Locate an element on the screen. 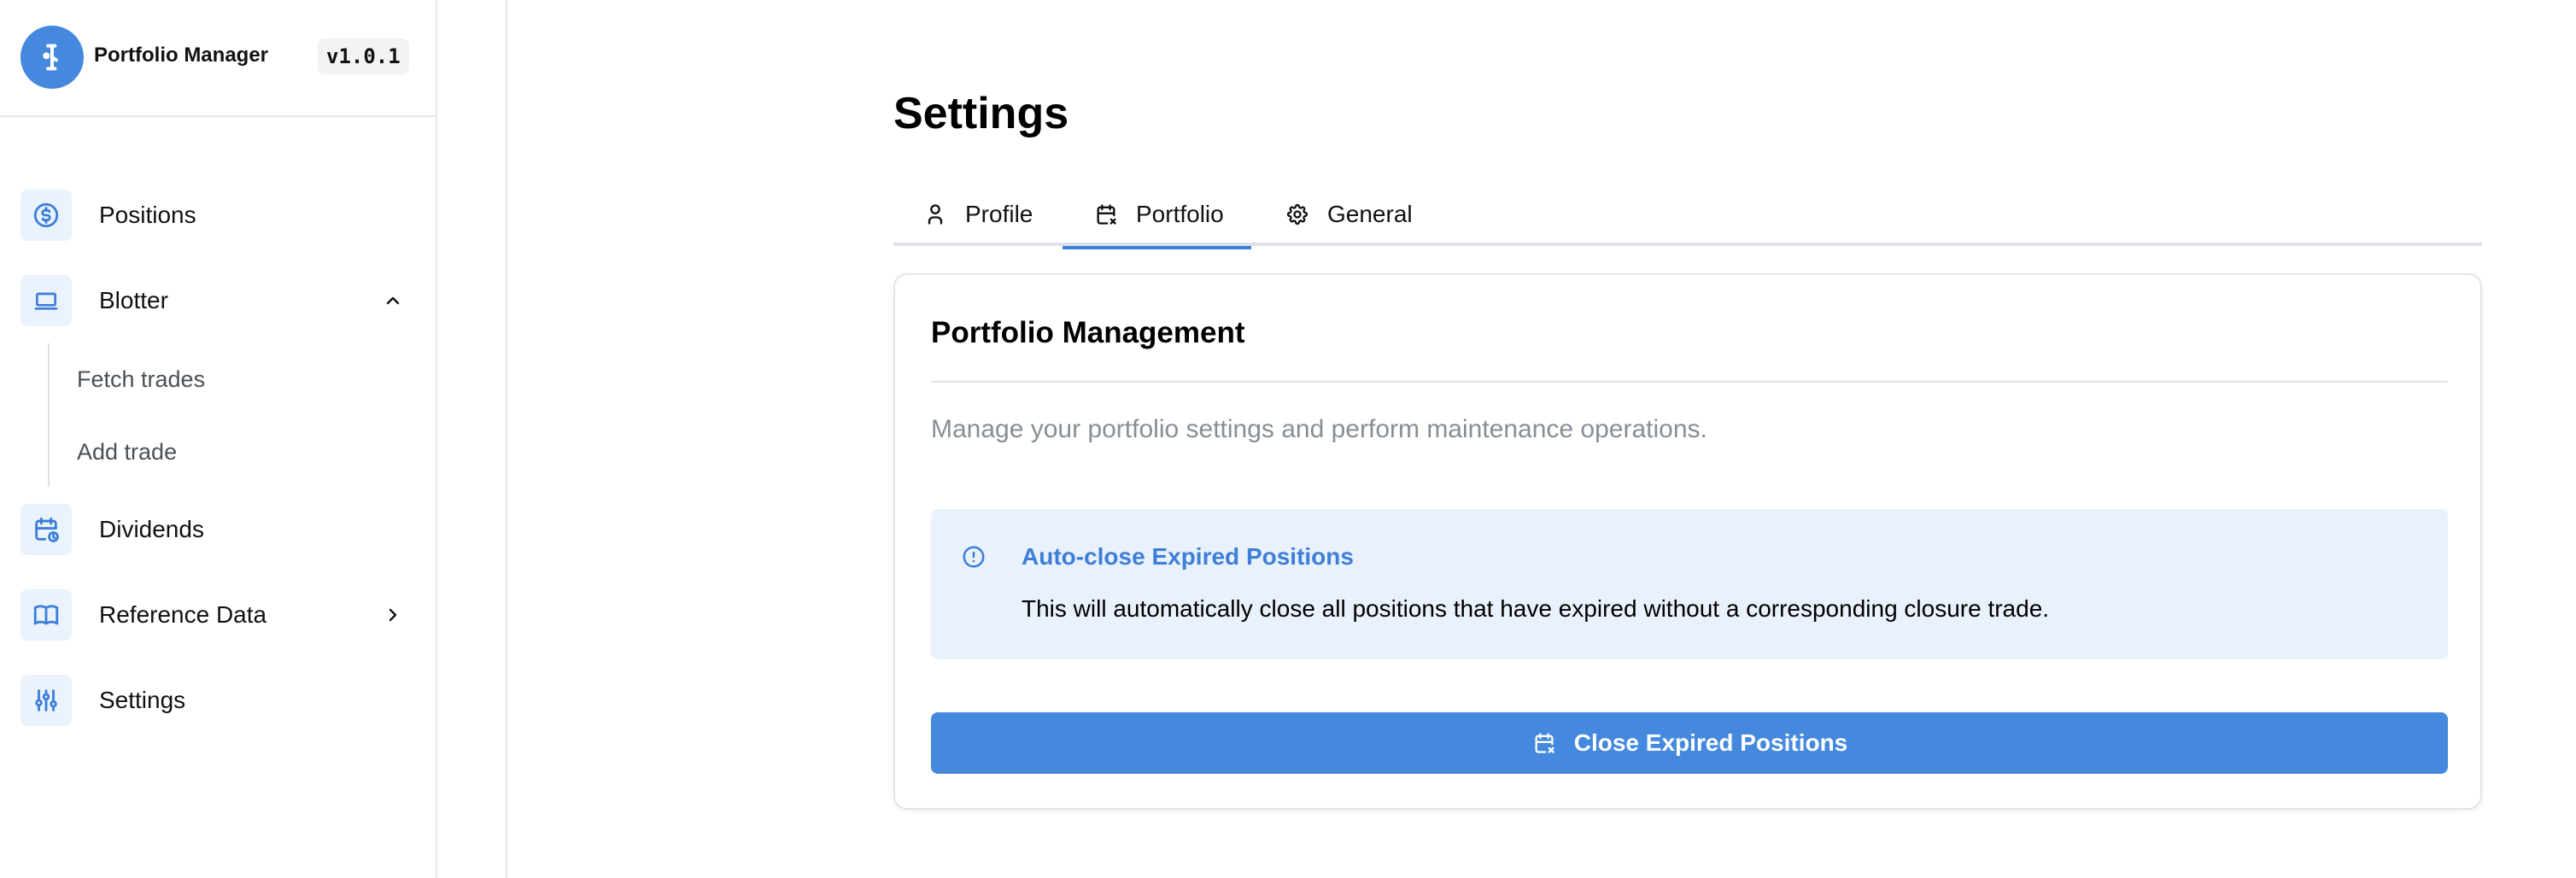 The image size is (2576, 878). sidebar-subitem-fetch-trades: Fetch trades is located at coordinates (141, 379).